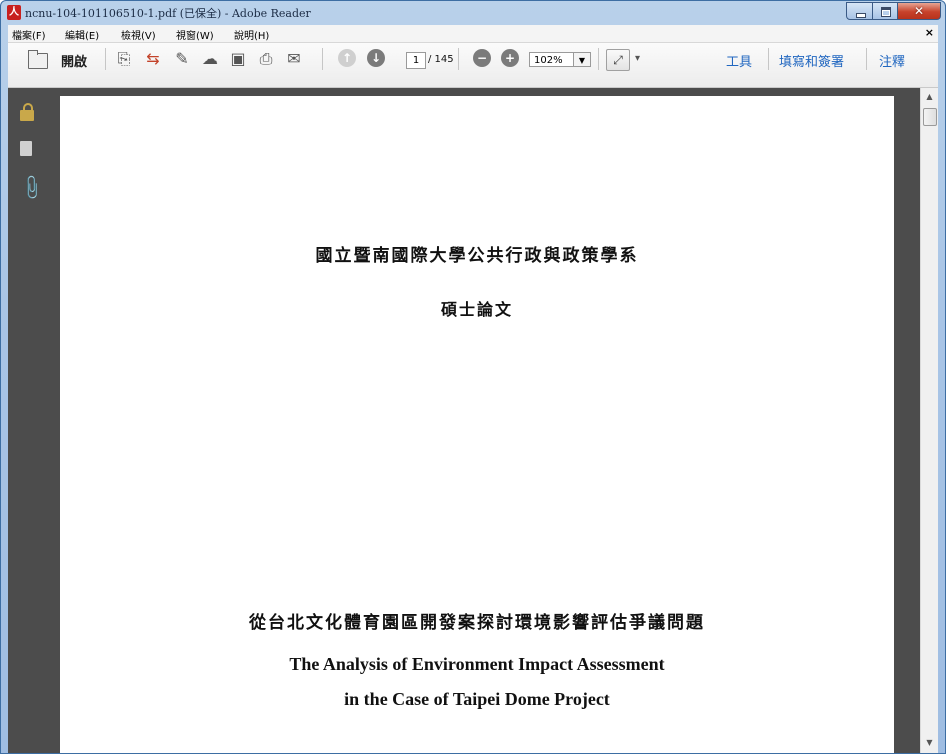 The width and height of the screenshot is (946, 754). I want to click on close-window-button: ✕, so click(919, 11).